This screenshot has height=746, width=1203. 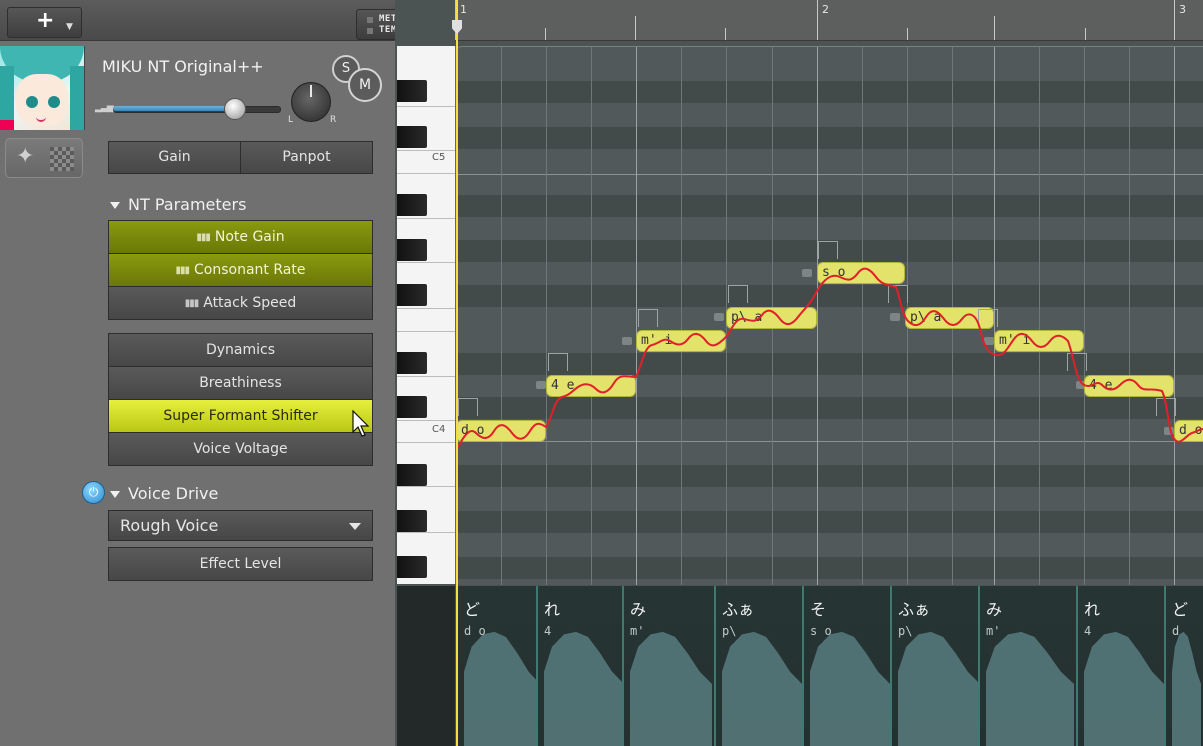 What do you see at coordinates (475, 631) in the screenshot?
I see `lyric-phoneme: d o` at bounding box center [475, 631].